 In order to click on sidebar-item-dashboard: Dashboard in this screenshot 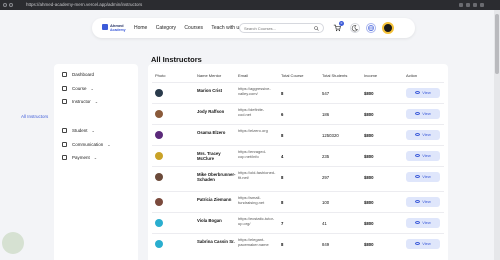, I will do `click(78, 75)`.